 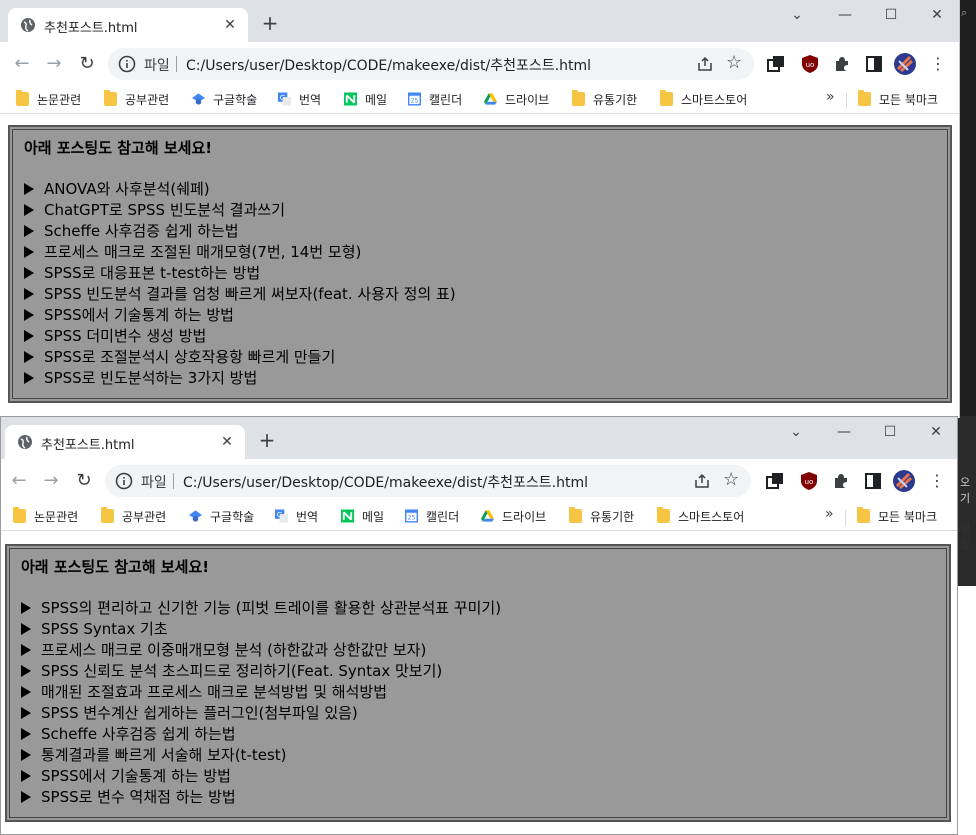 What do you see at coordinates (261, 629) in the screenshot?
I see `post-link: SPSS Syntax 기초` at bounding box center [261, 629].